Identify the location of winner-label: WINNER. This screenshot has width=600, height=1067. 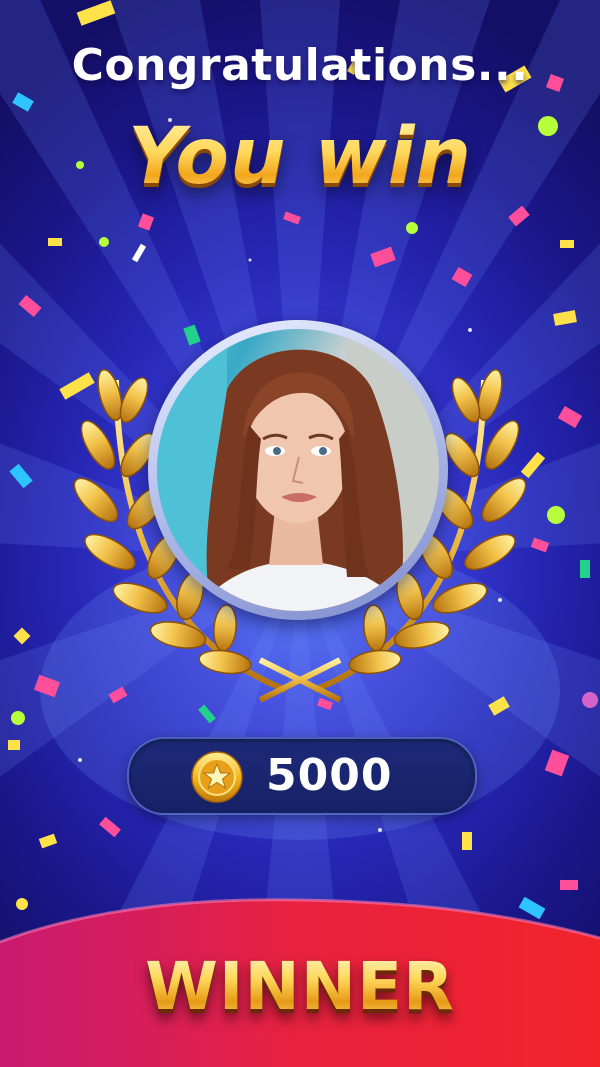
(300, 986).